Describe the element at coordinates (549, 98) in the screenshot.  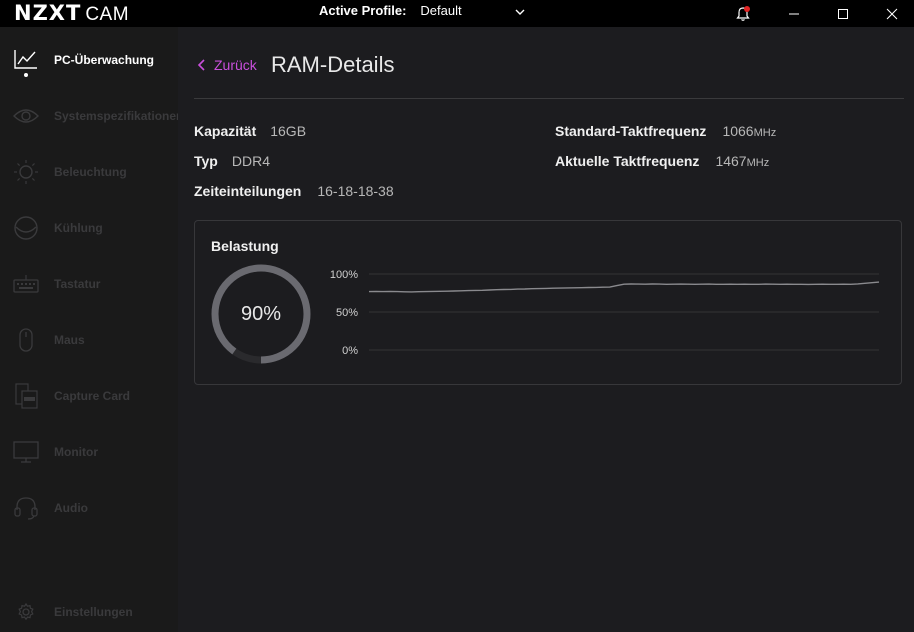
I see `header-divider` at that location.